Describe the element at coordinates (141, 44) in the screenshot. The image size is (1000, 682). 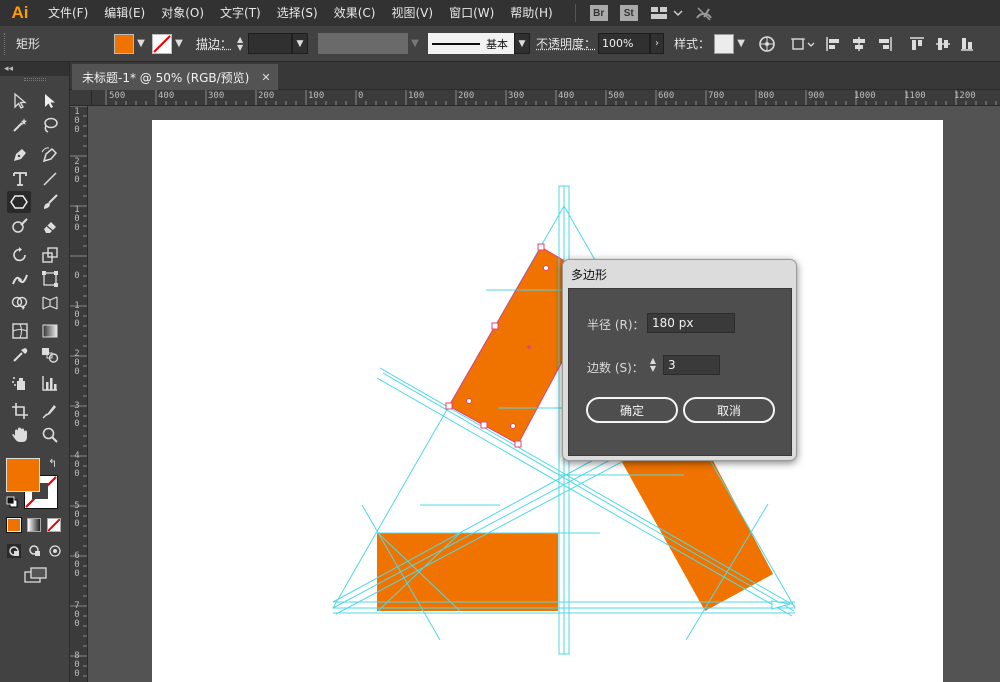
I see `fill-dropdown-chevron-icon: ▼` at that location.